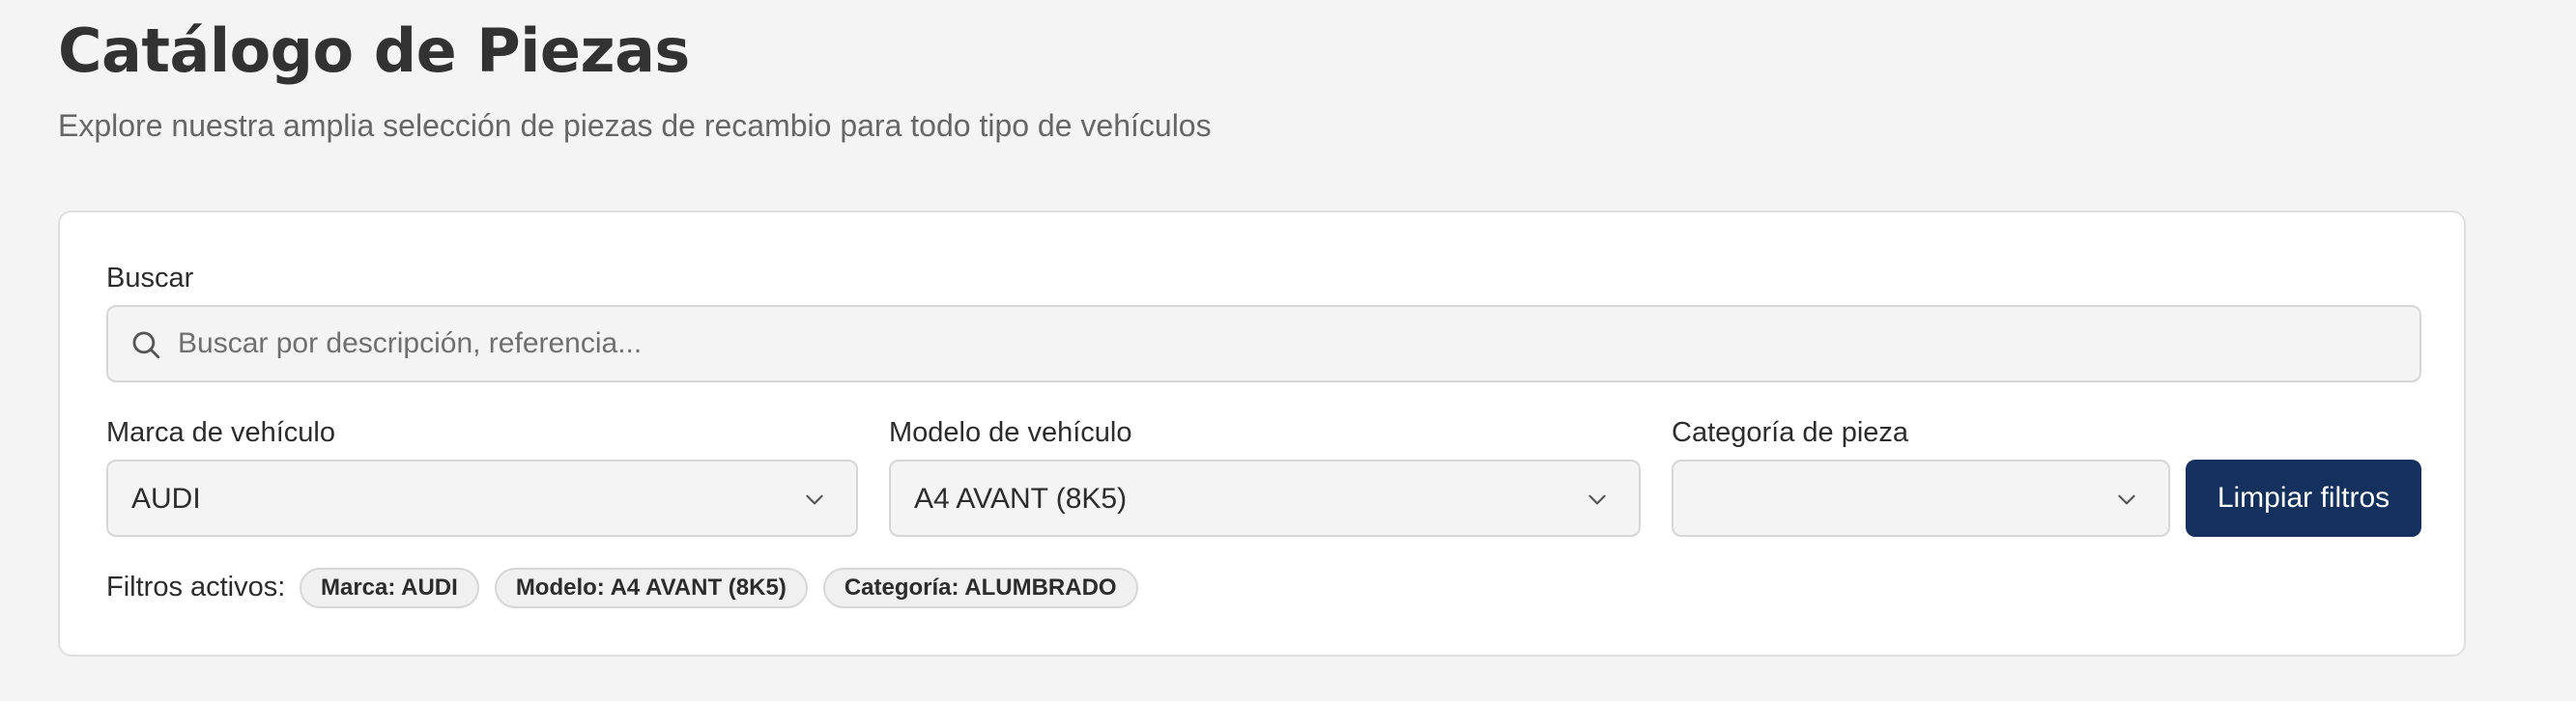  What do you see at coordinates (150, 278) in the screenshot?
I see `search-label: Buscar` at bounding box center [150, 278].